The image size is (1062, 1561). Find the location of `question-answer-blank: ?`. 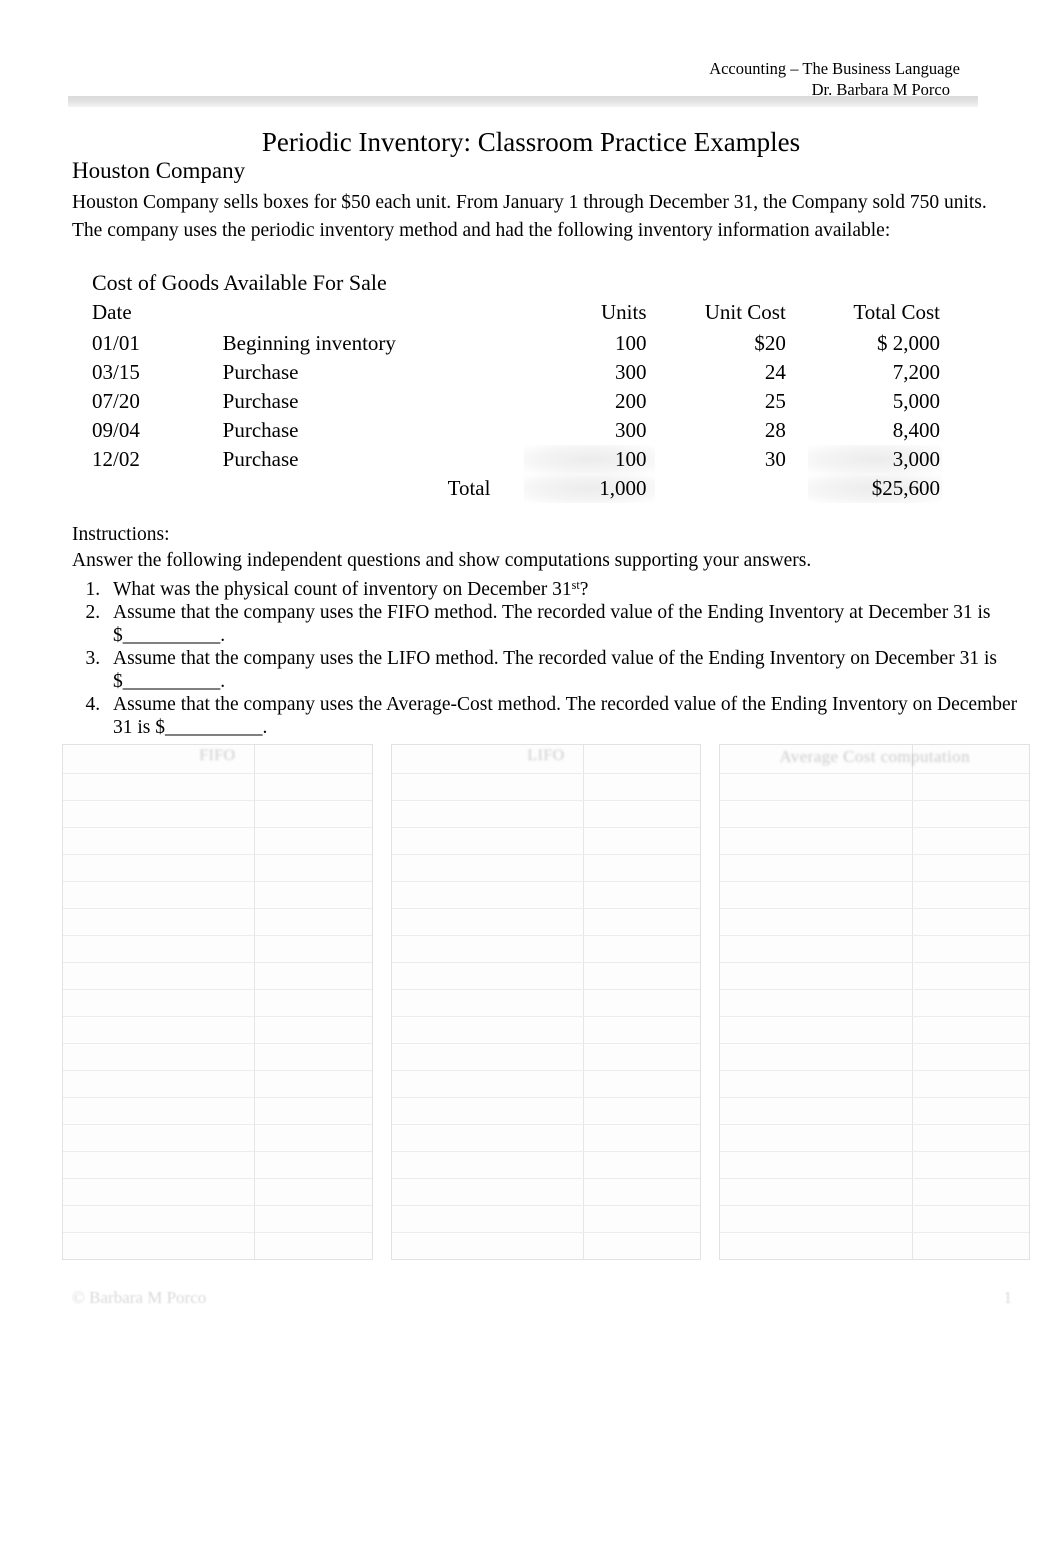

question-answer-blank: ? is located at coordinates (584, 589).